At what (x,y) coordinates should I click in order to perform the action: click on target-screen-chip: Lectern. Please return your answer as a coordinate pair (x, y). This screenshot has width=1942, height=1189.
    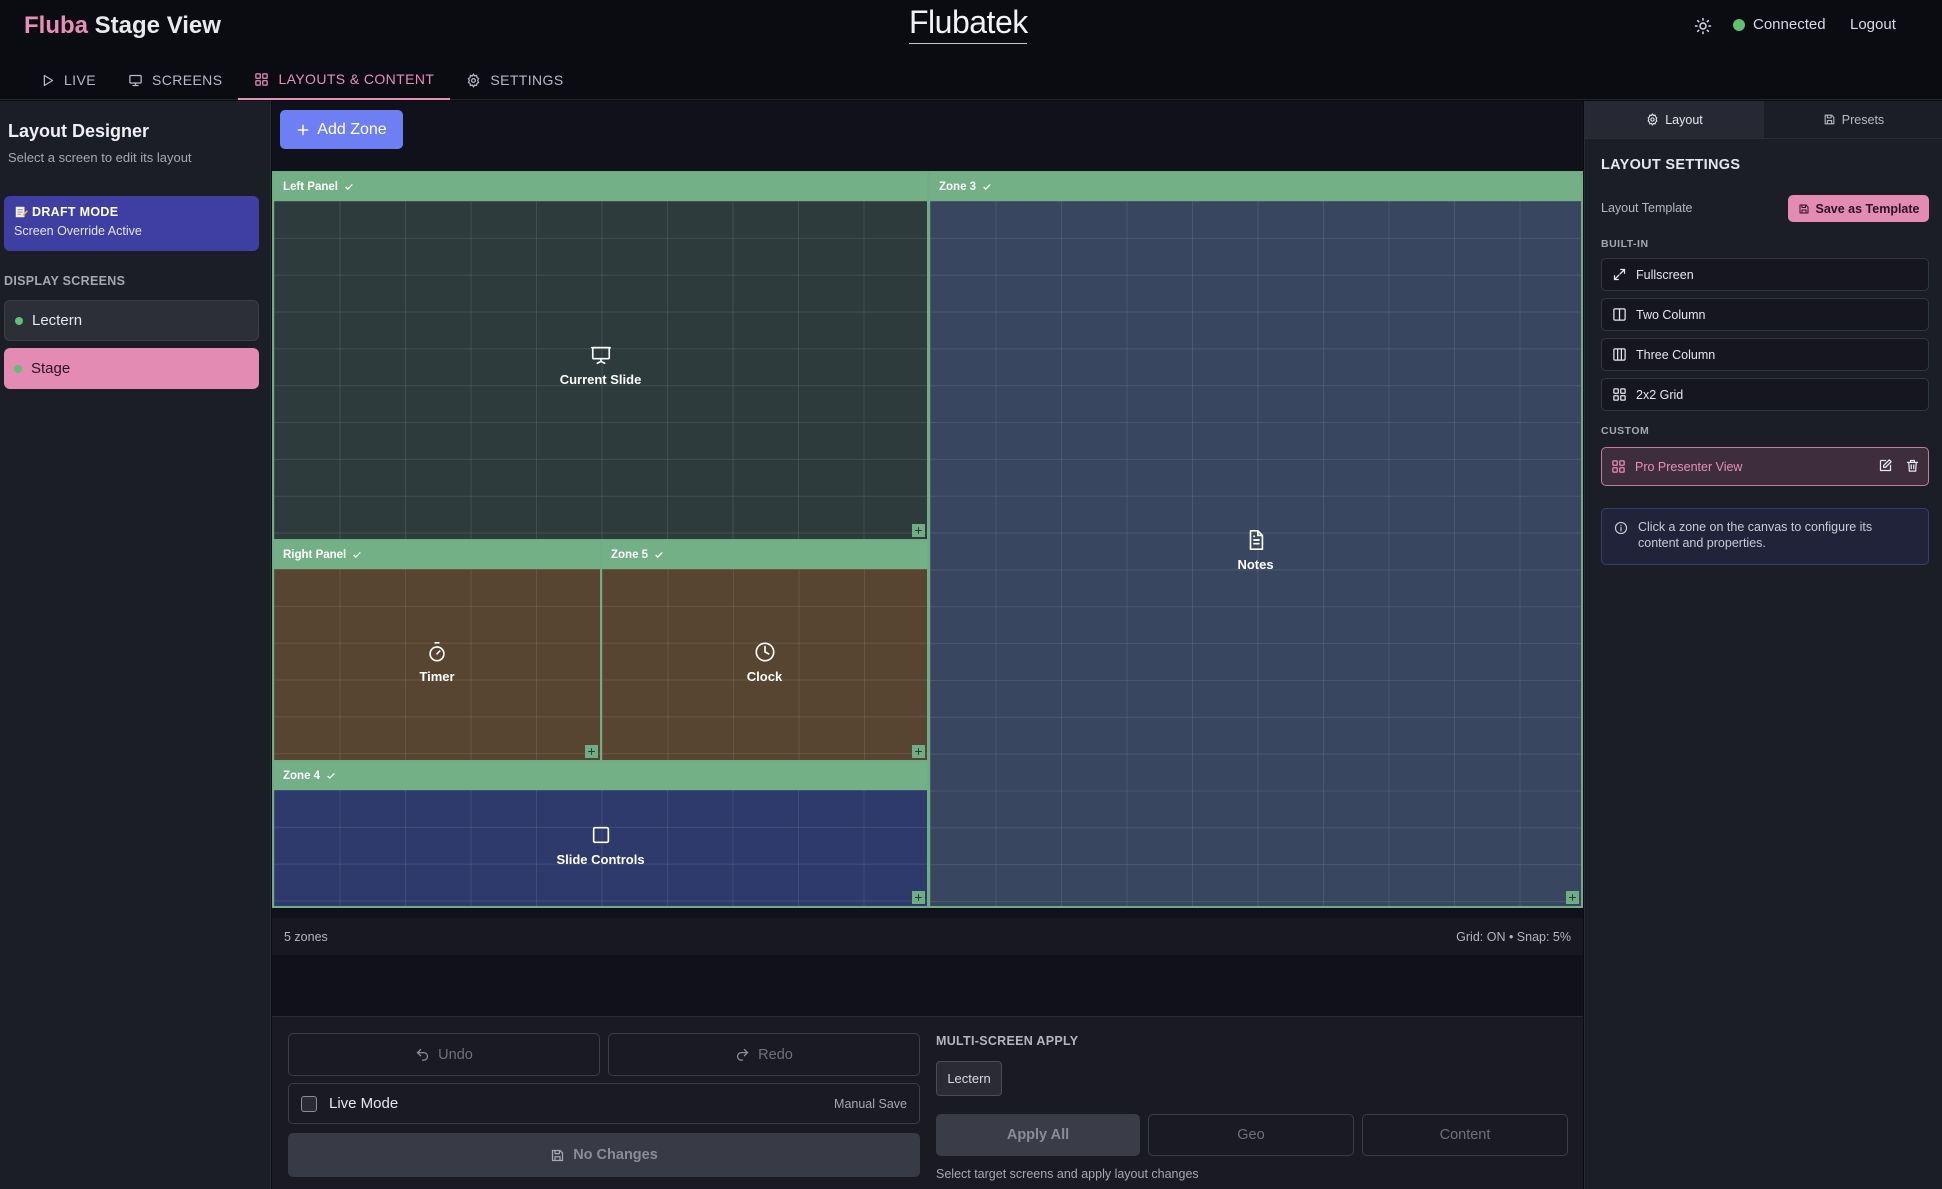
    Looking at the image, I should click on (969, 1078).